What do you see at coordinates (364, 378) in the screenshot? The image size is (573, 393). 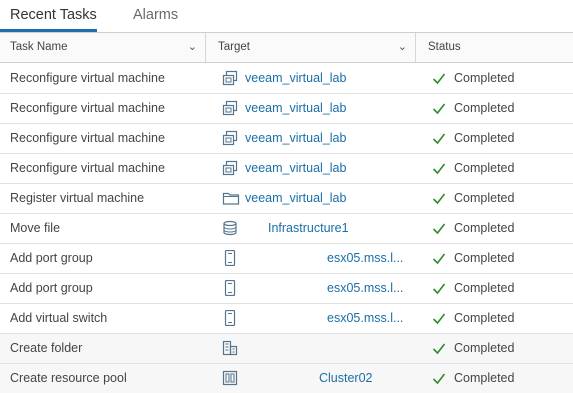 I see `target-link: Cluster02` at bounding box center [364, 378].